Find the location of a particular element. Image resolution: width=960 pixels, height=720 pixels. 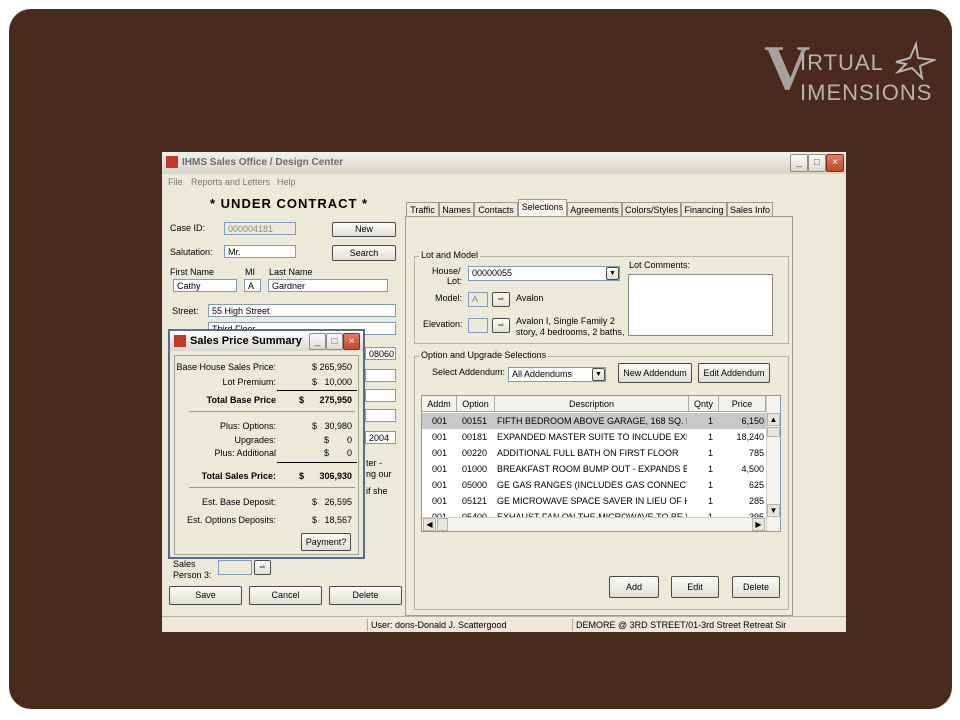

cell-qnty: 1 is located at coordinates (711, 485).